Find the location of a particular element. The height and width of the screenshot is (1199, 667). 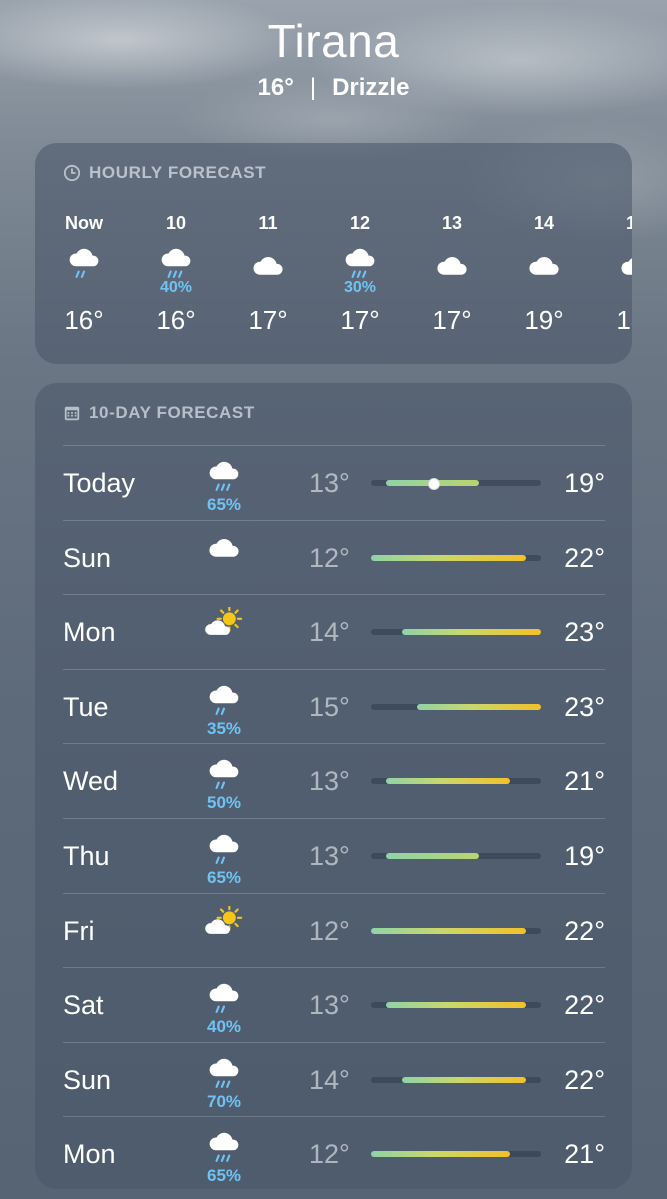

weather-condition: 70% is located at coordinates (224, 1083).